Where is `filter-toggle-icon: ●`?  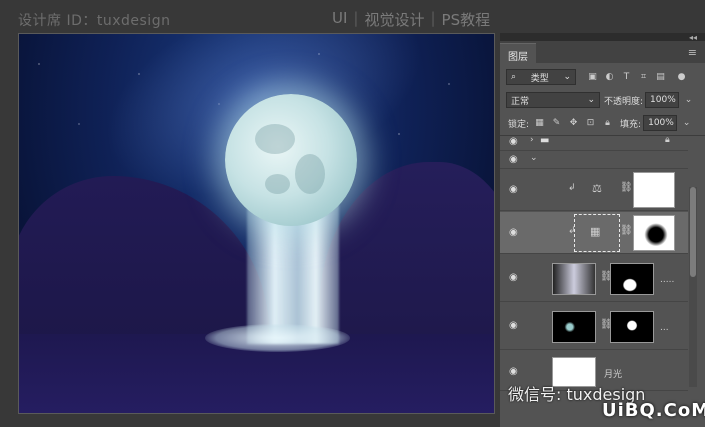
filter-toggle-icon: ● is located at coordinates (681, 77).